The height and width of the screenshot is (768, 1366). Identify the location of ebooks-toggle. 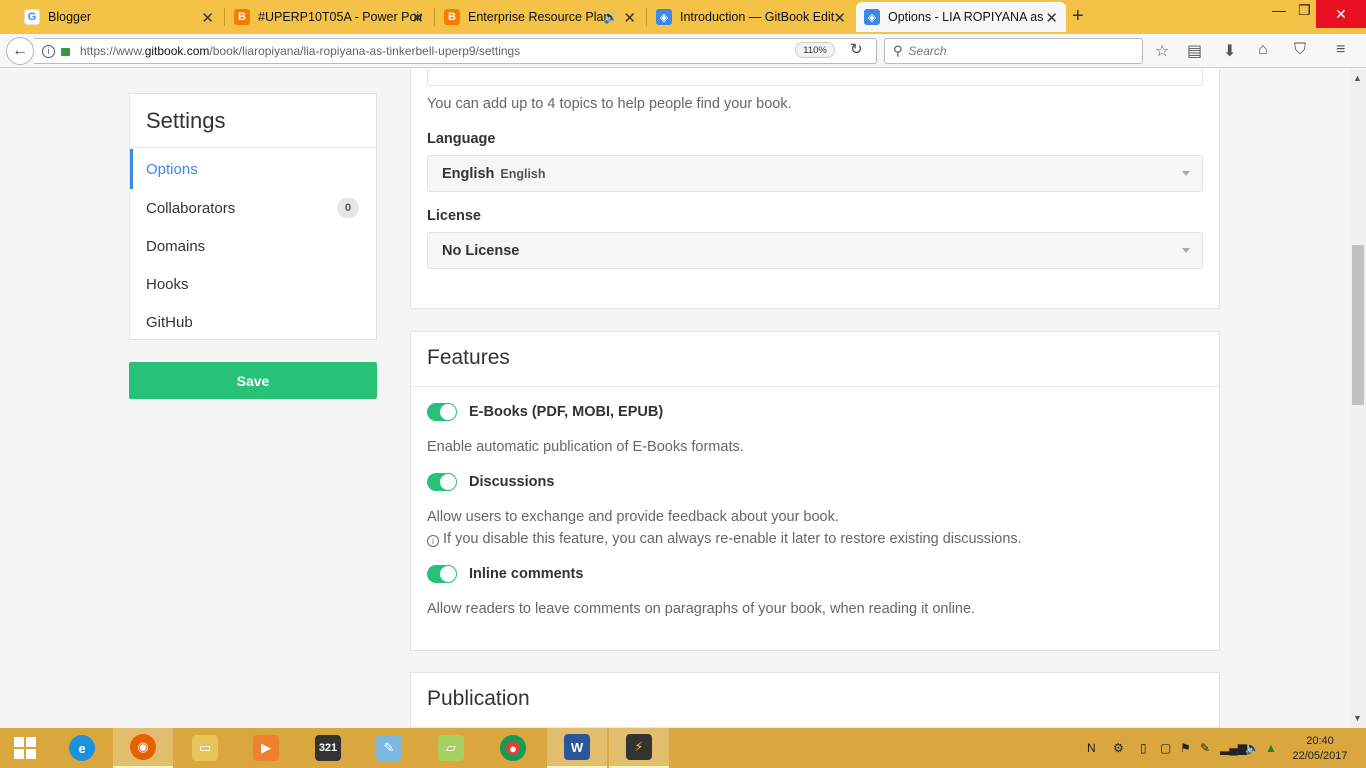
(442, 412).